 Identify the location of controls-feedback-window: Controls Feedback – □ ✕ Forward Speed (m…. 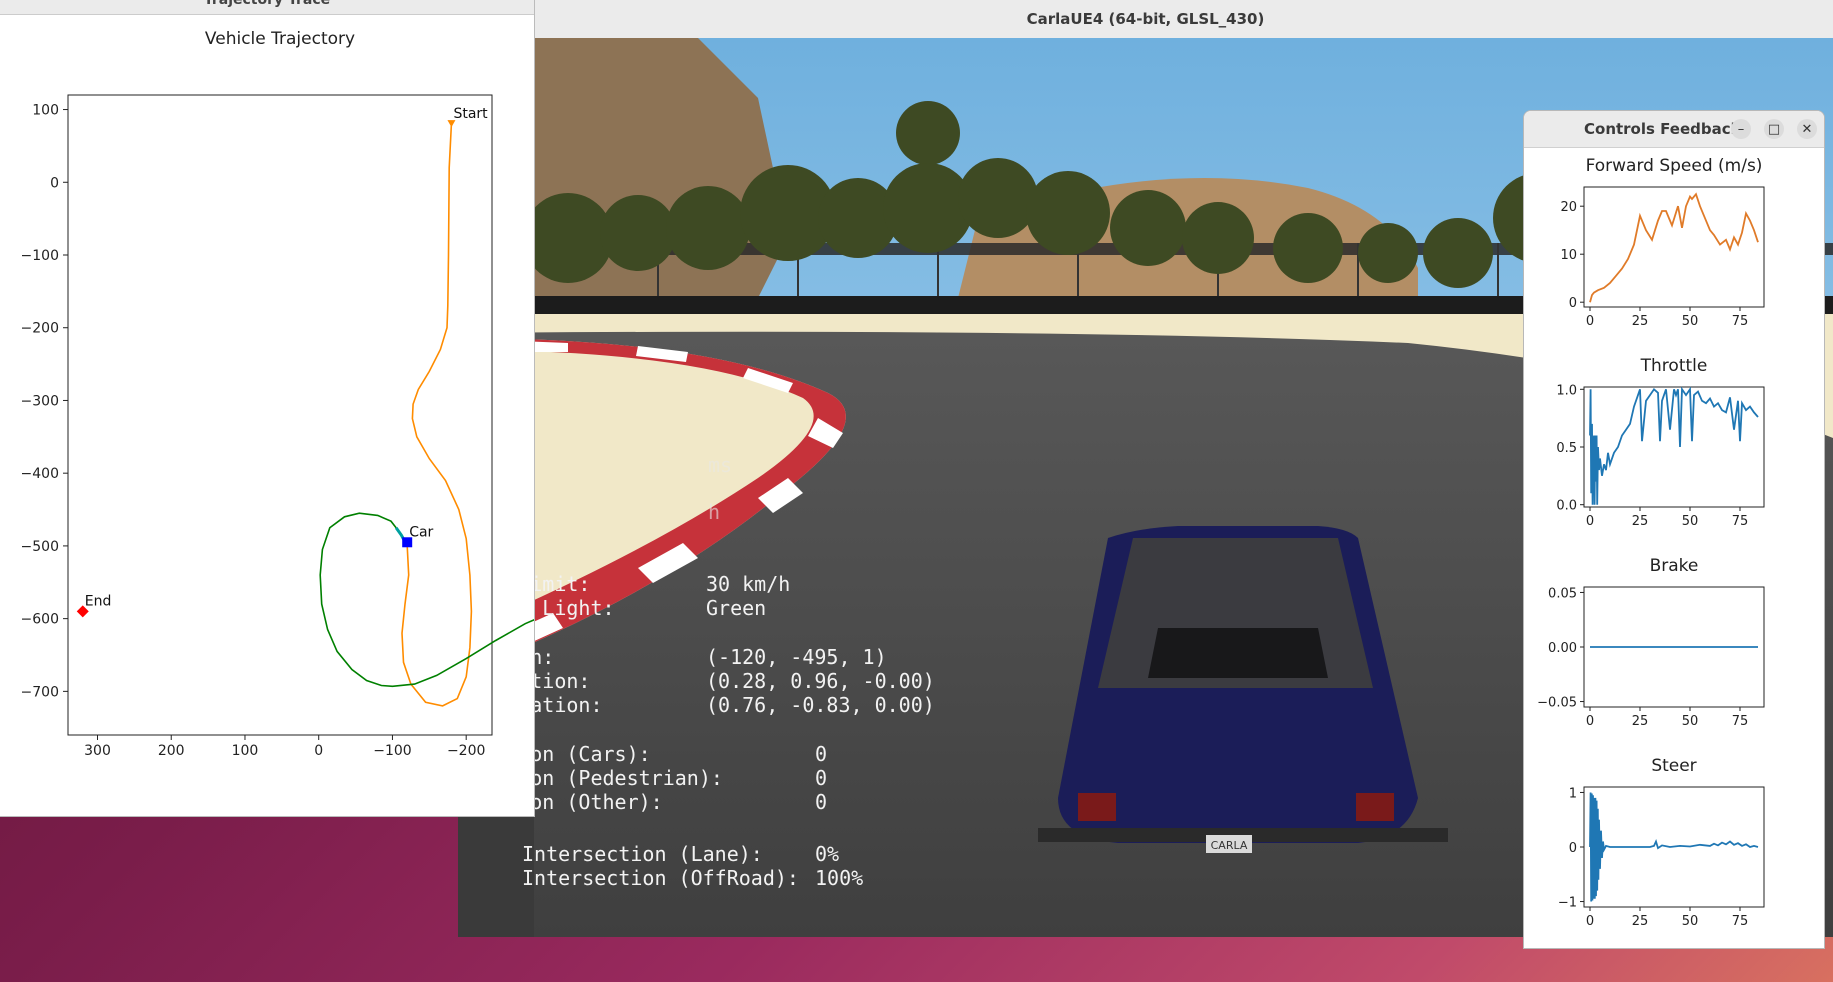
(1674, 529).